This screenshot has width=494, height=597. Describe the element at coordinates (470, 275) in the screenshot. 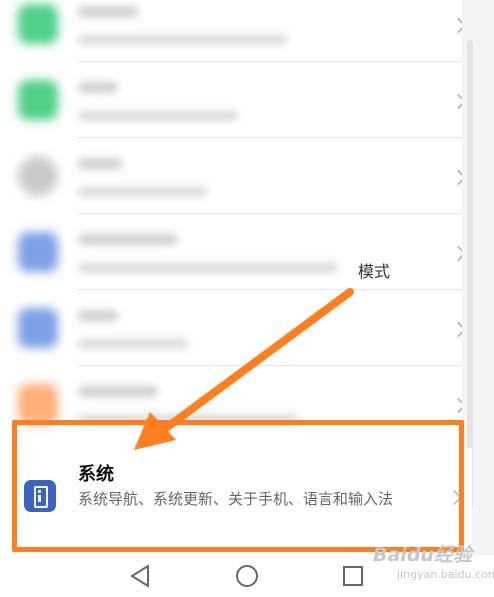

I see `scrollbar-thumb` at that location.